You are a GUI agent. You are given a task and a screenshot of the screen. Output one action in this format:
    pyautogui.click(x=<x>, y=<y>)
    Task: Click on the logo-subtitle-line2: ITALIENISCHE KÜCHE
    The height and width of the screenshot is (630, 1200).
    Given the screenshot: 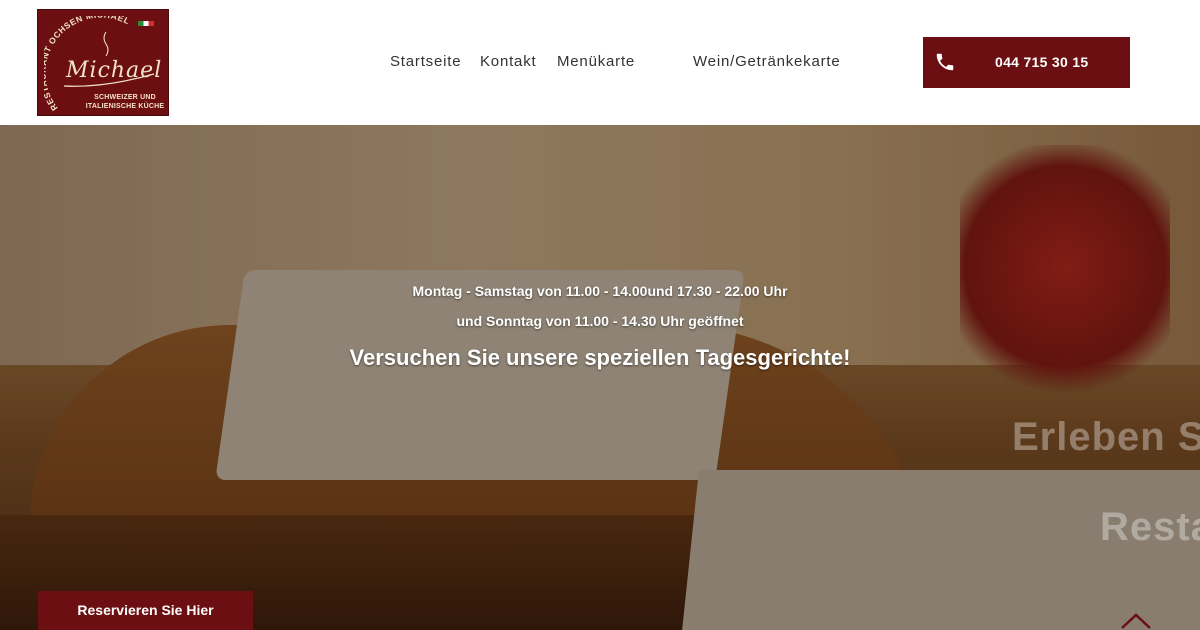 What is the action you would take?
    pyautogui.click(x=125, y=106)
    